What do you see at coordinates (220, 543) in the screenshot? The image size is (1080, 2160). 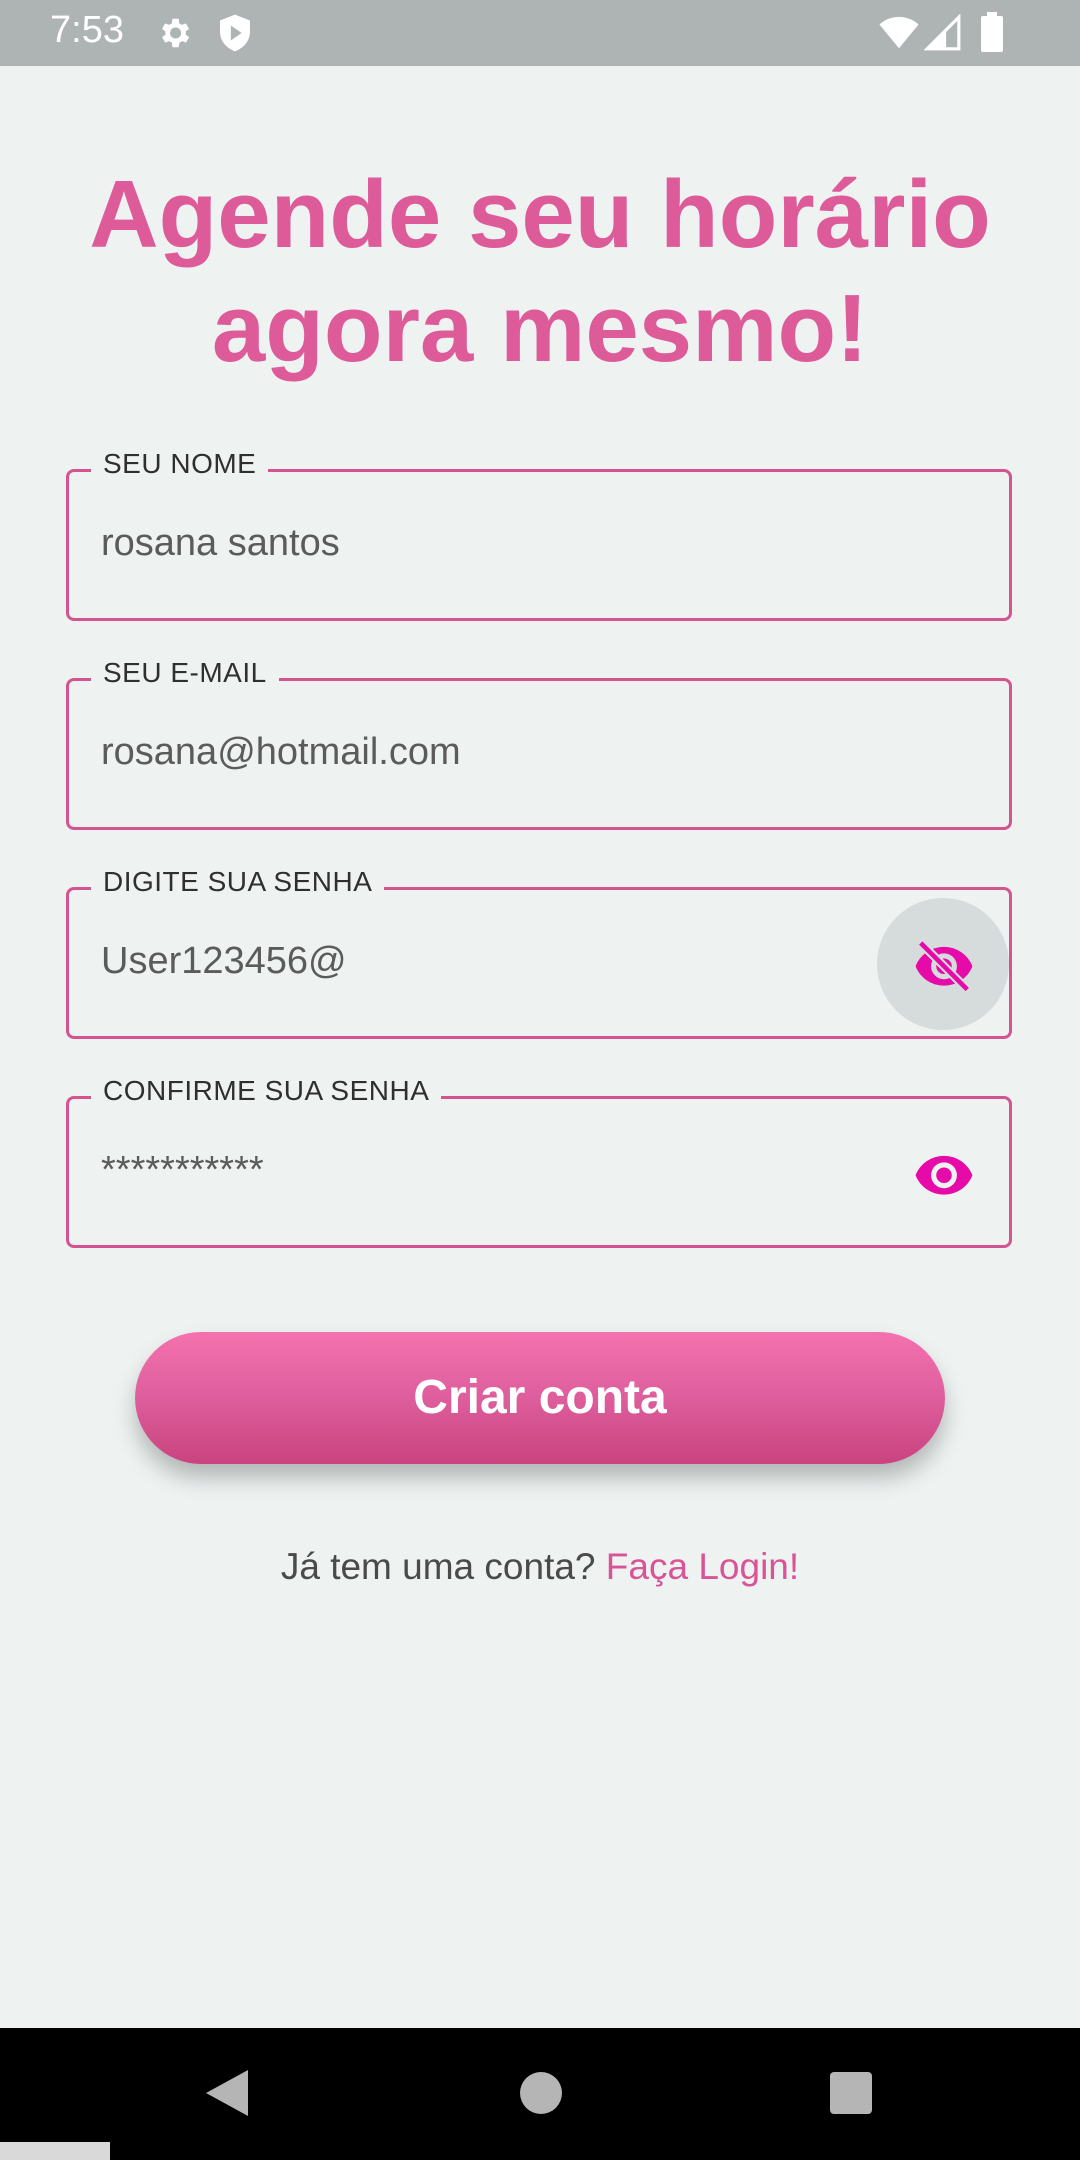 I see `name-field-value: rosana santos` at bounding box center [220, 543].